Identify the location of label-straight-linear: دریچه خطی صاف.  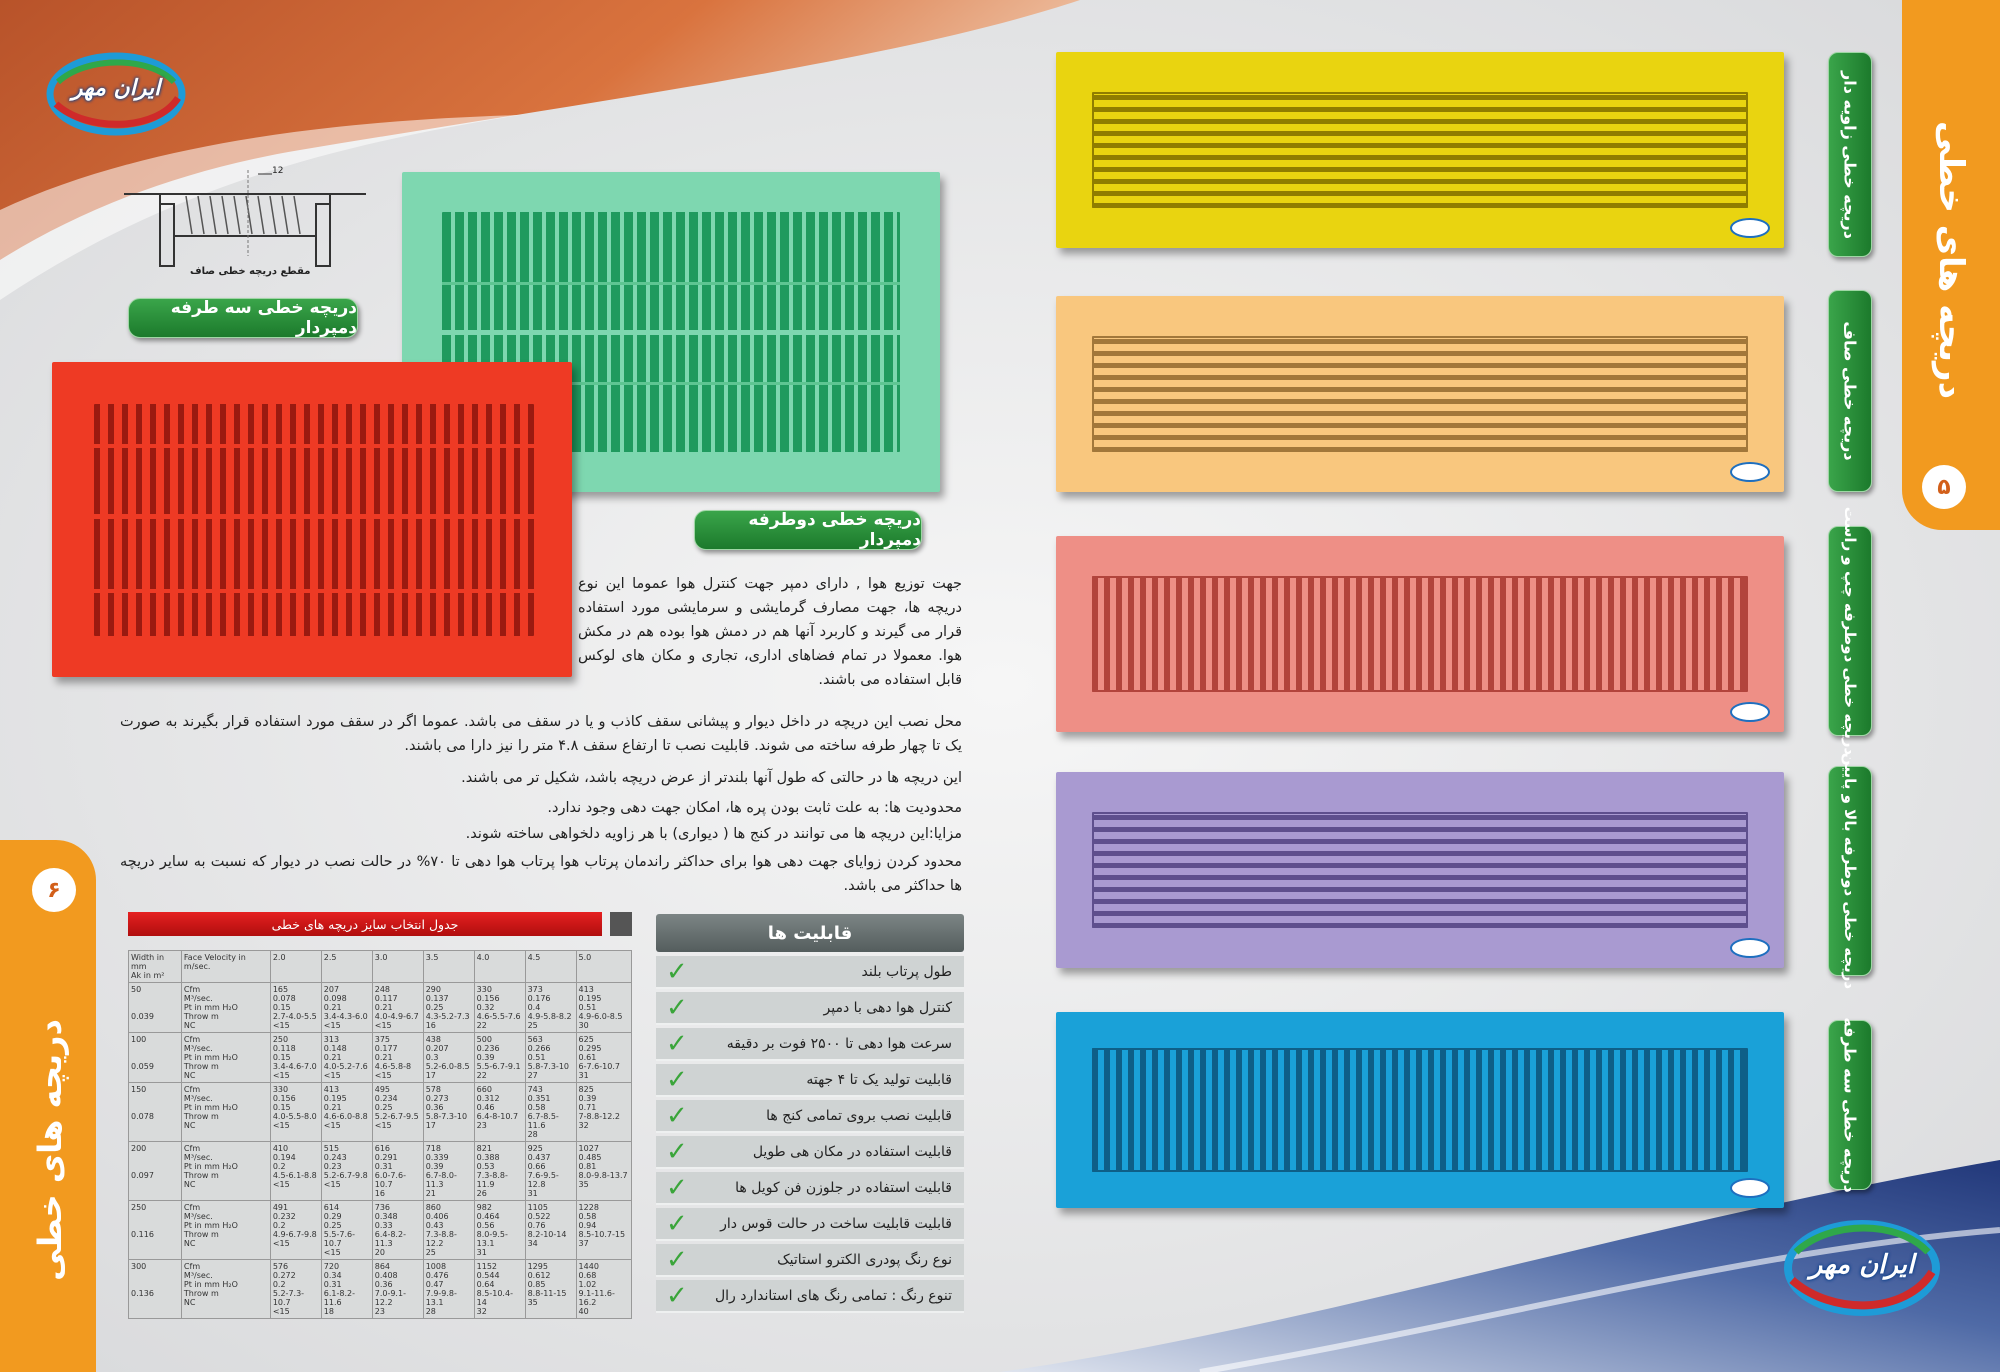
(1850, 391).